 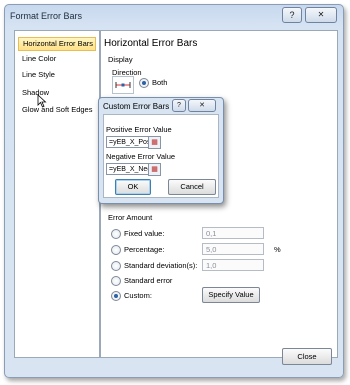 What do you see at coordinates (116, 281) in the screenshot?
I see `standard-error-radio` at bounding box center [116, 281].